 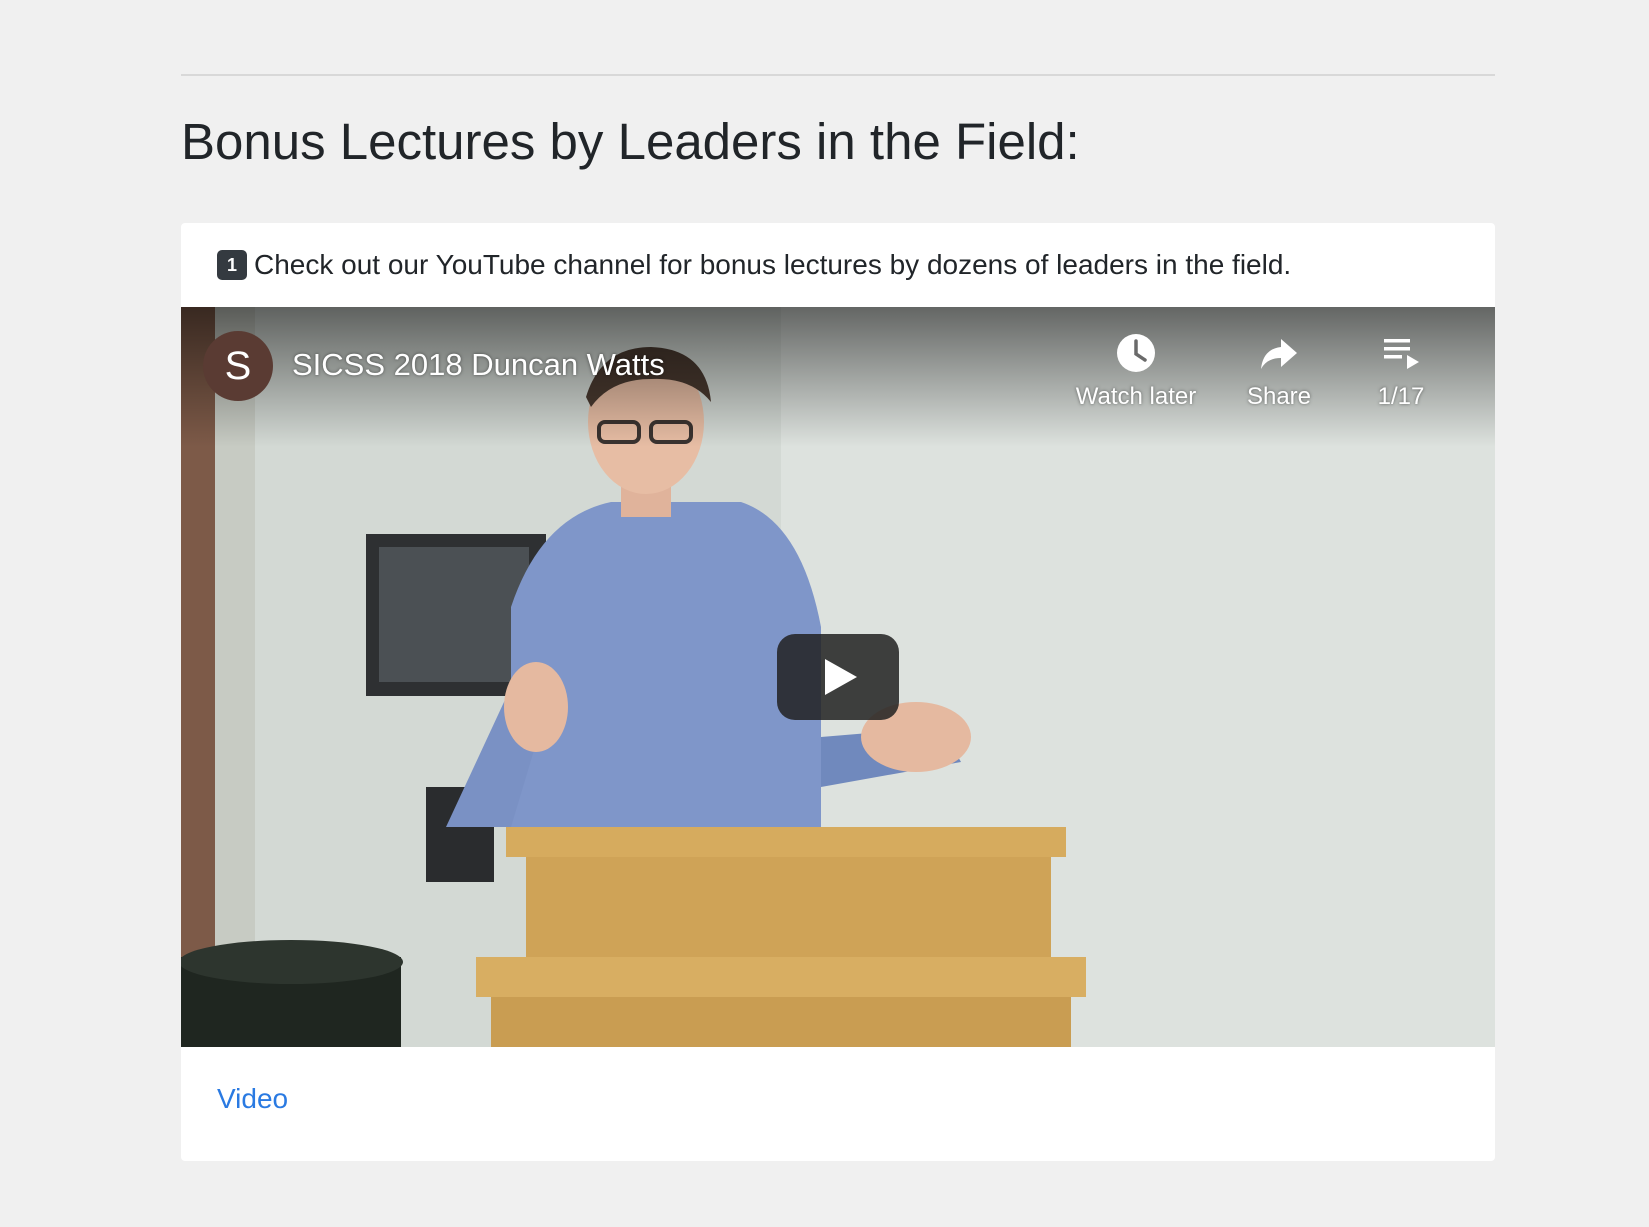 What do you see at coordinates (1136, 353) in the screenshot?
I see `clock-icon` at bounding box center [1136, 353].